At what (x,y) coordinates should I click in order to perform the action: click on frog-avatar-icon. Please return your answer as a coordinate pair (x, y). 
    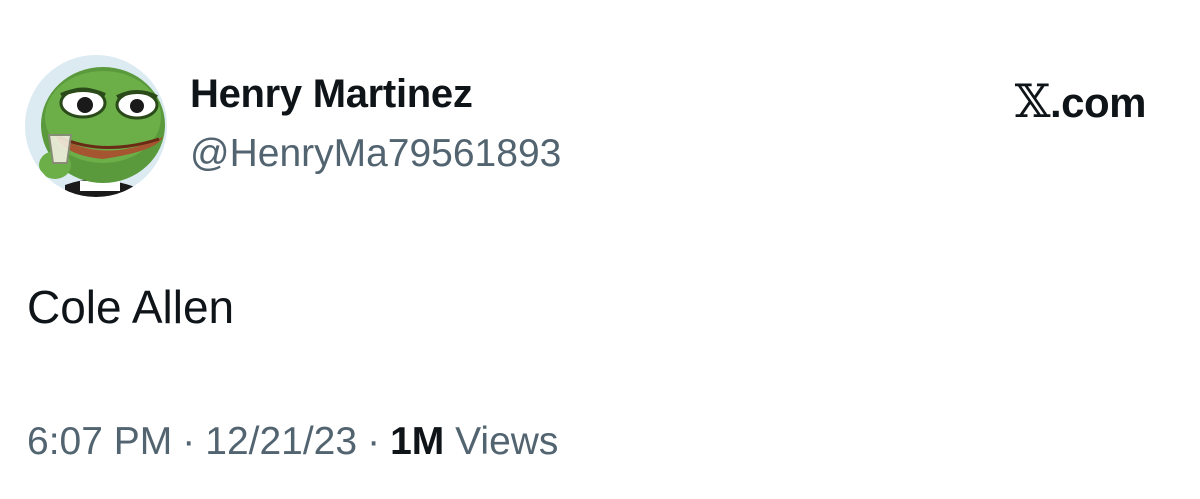
    Looking at the image, I should click on (96, 126).